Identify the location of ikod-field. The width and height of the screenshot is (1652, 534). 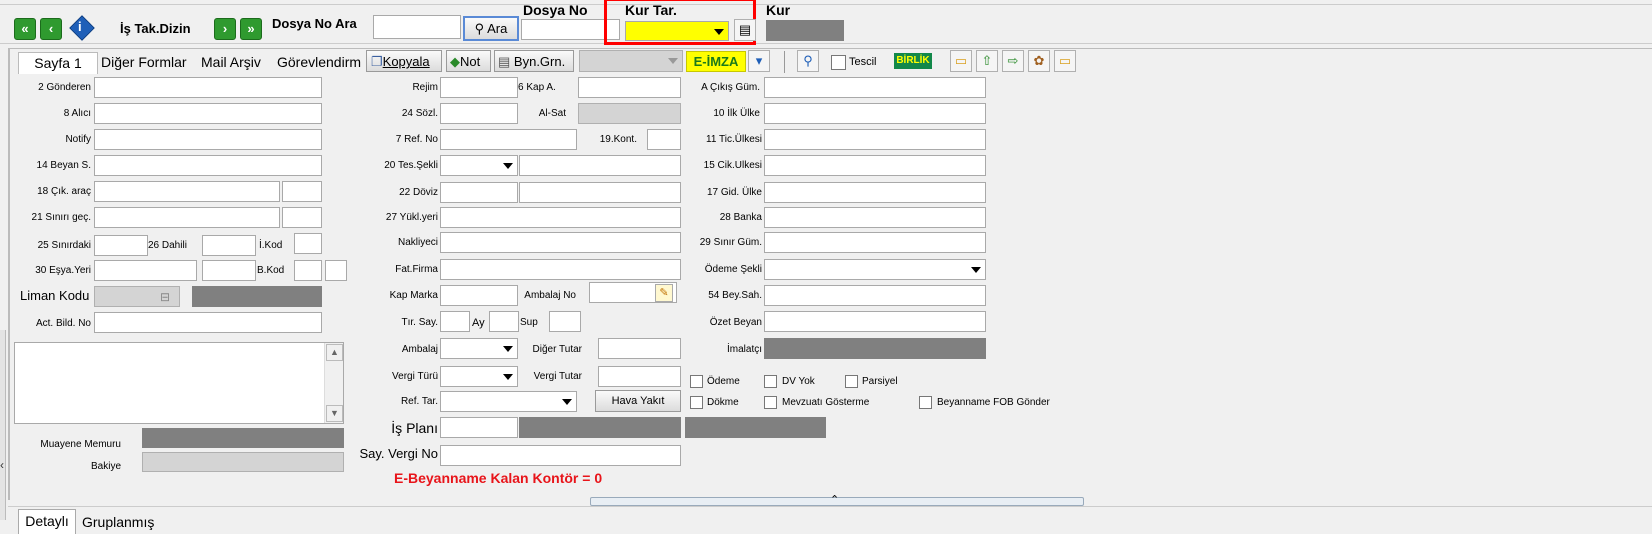
(308, 243).